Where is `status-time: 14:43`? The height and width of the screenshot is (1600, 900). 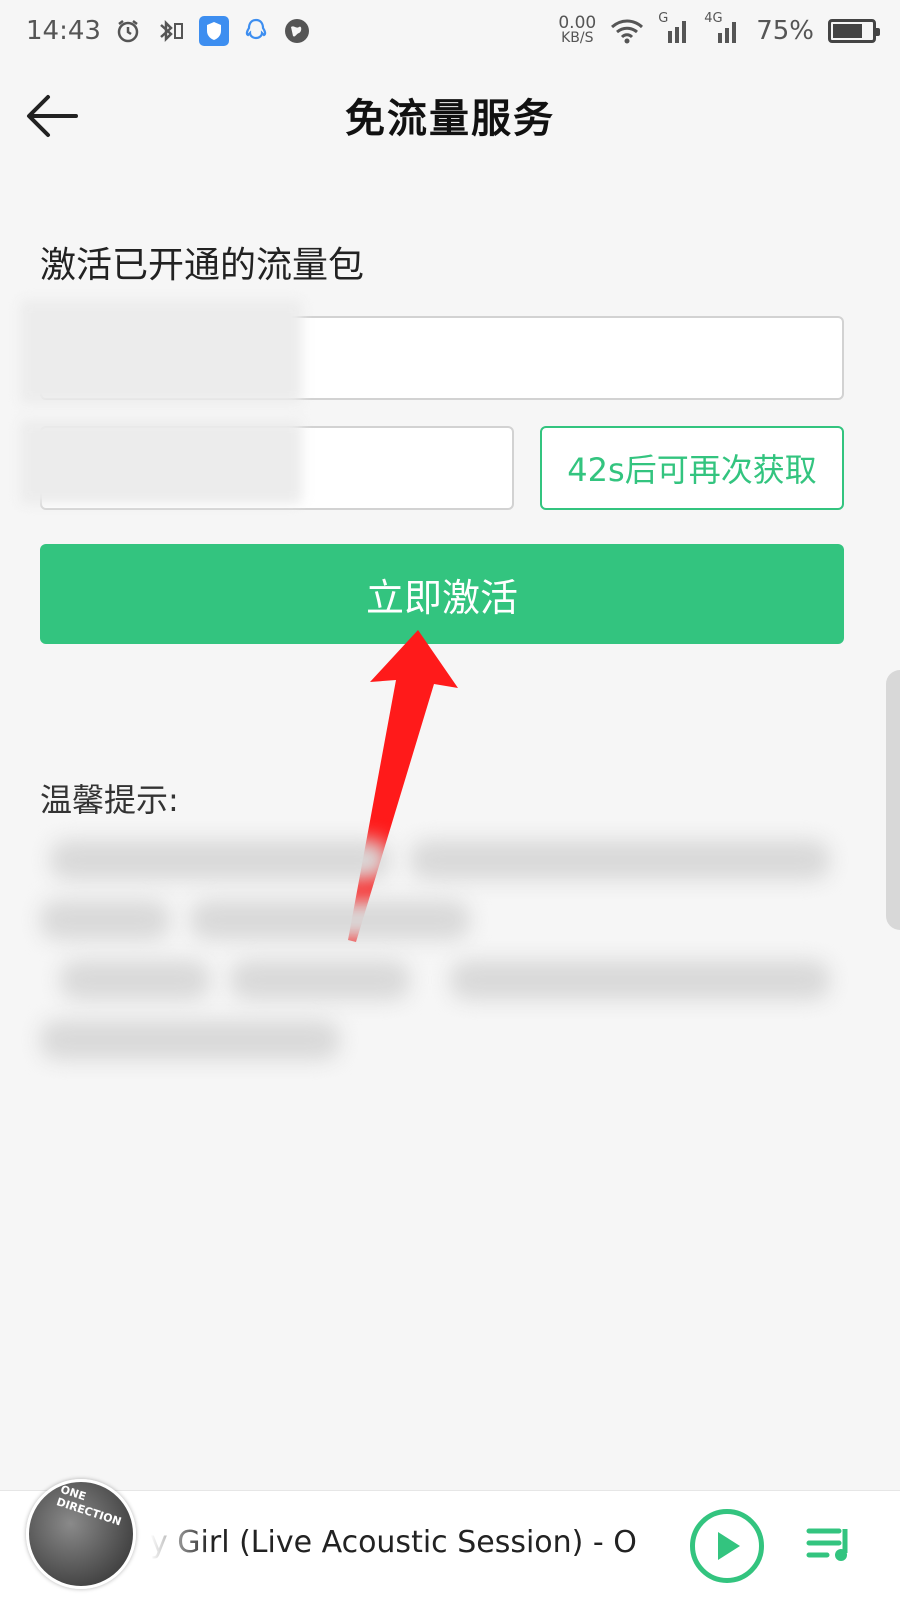
status-time: 14:43 is located at coordinates (63, 31).